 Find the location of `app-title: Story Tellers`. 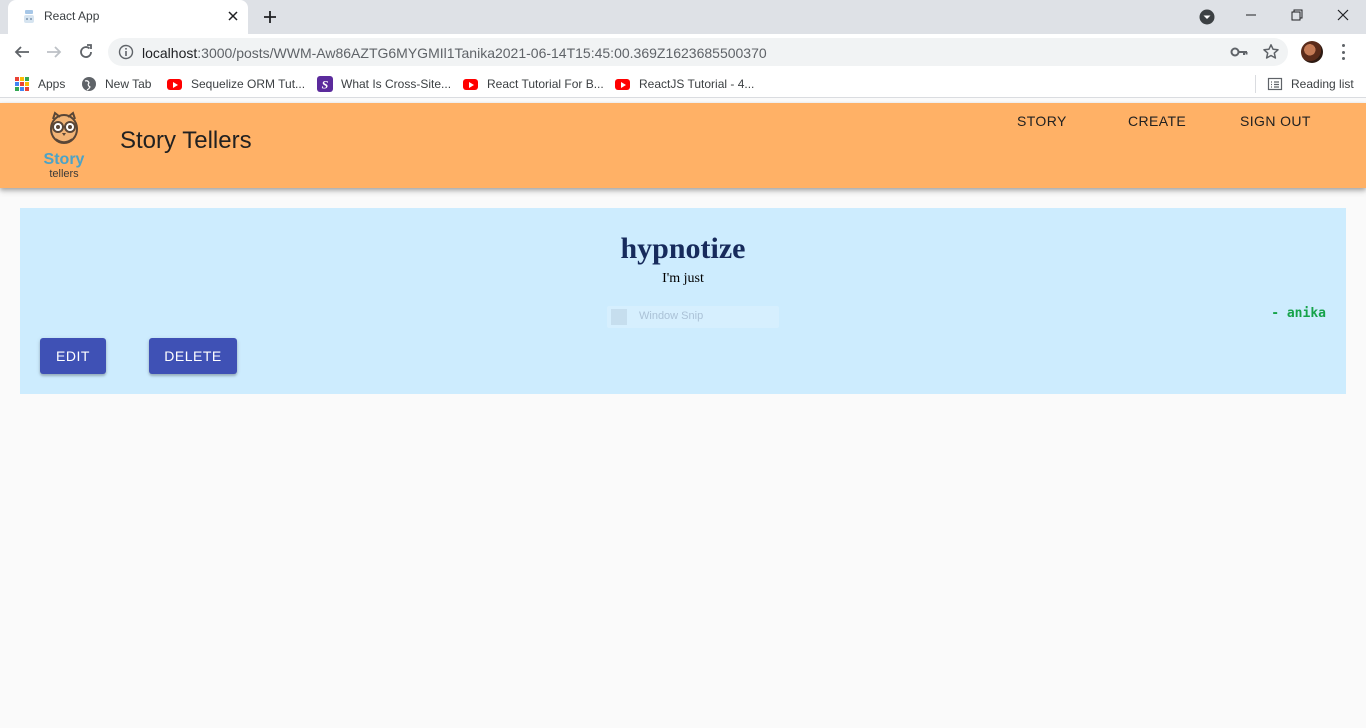

app-title: Story Tellers is located at coordinates (186, 140).